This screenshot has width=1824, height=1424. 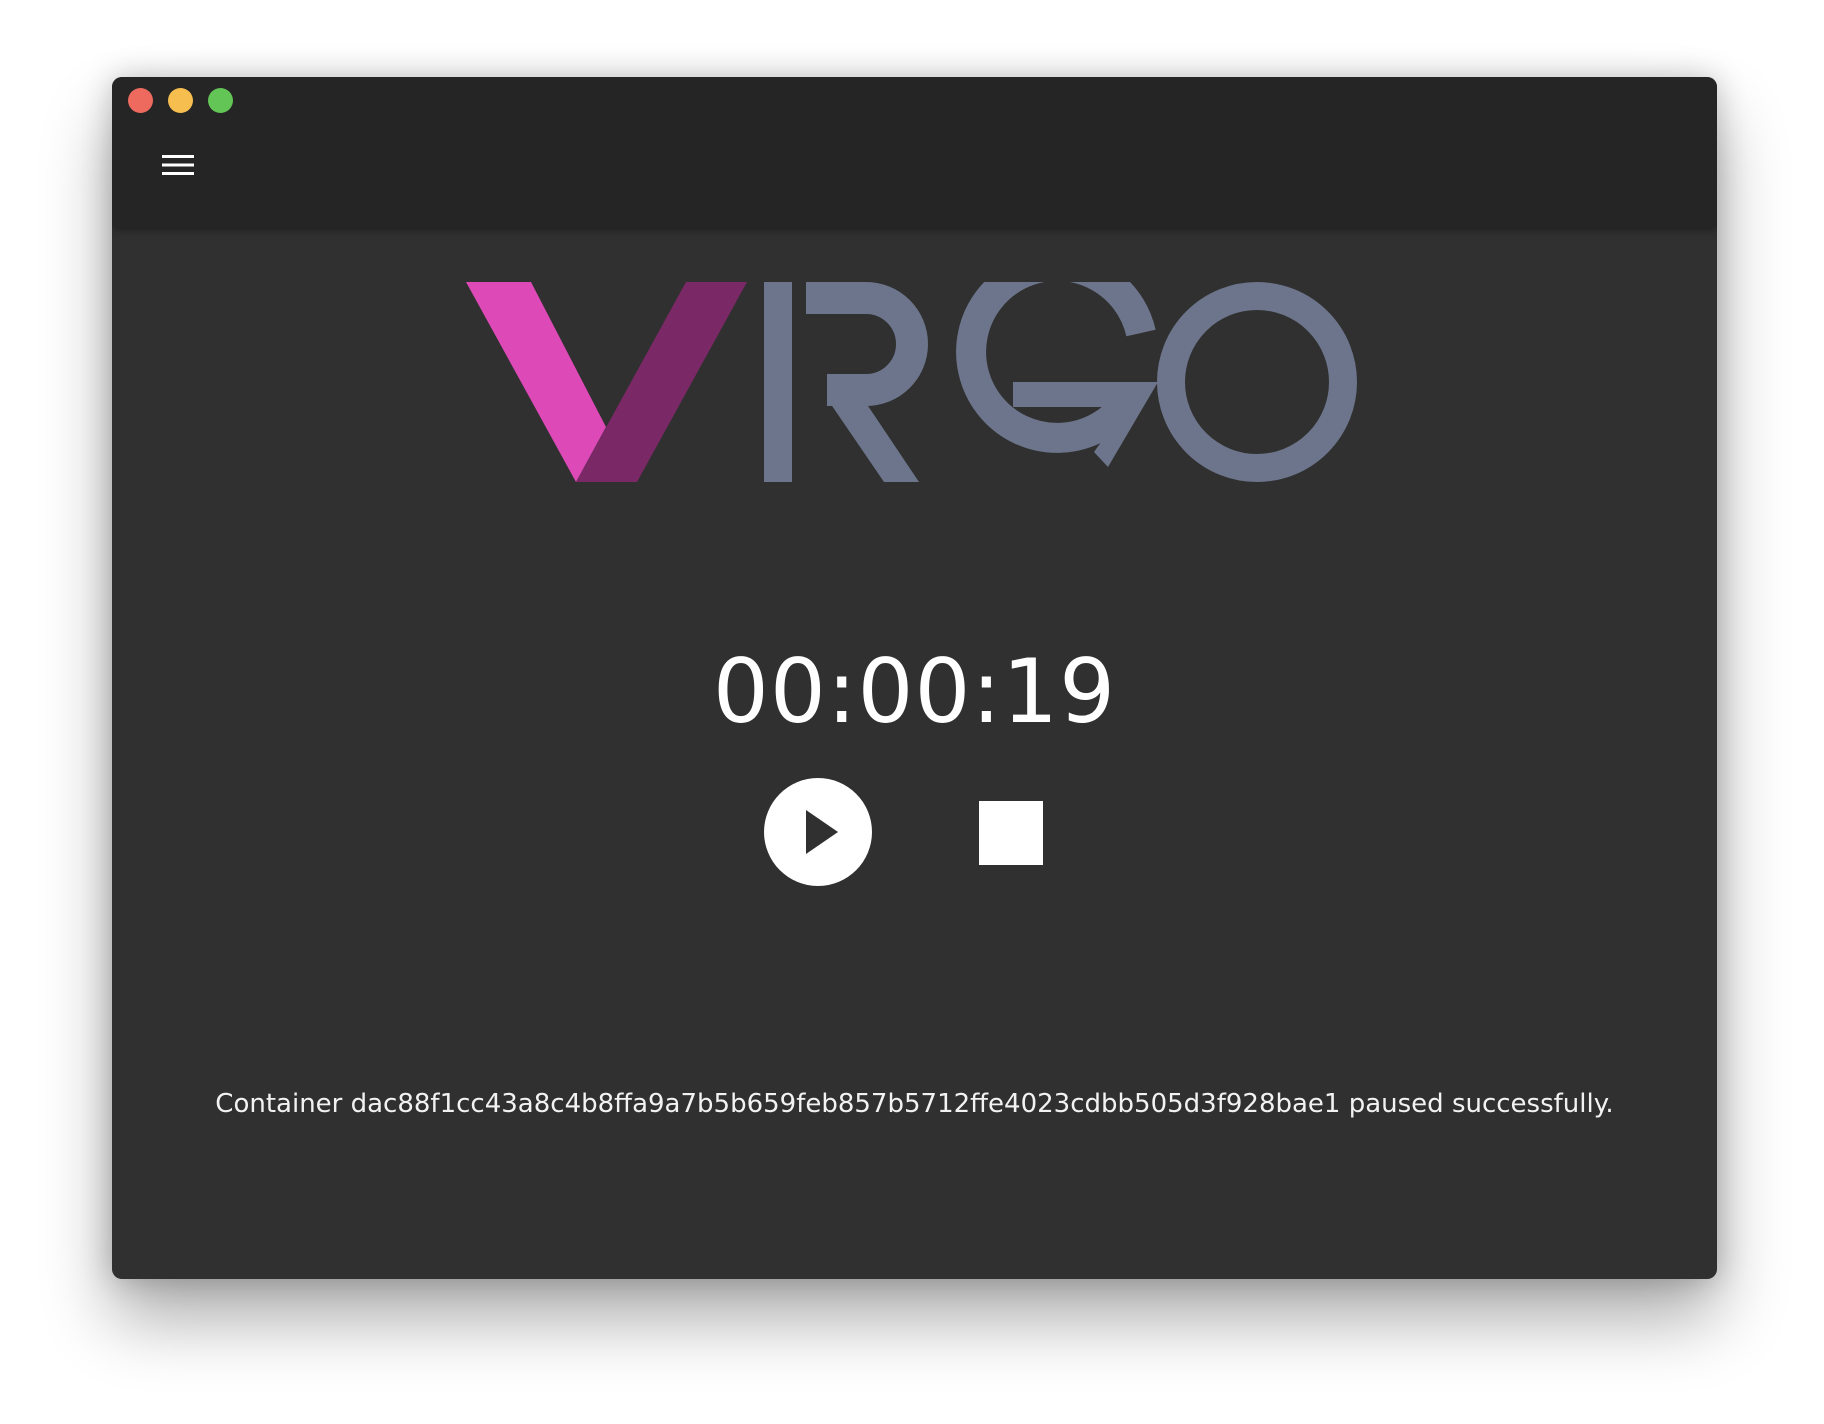 I want to click on logo-letter-o, so click(x=1257, y=382).